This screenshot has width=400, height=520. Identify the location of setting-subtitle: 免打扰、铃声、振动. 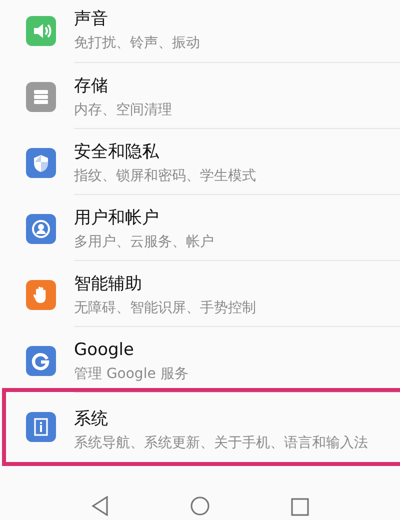
(137, 43).